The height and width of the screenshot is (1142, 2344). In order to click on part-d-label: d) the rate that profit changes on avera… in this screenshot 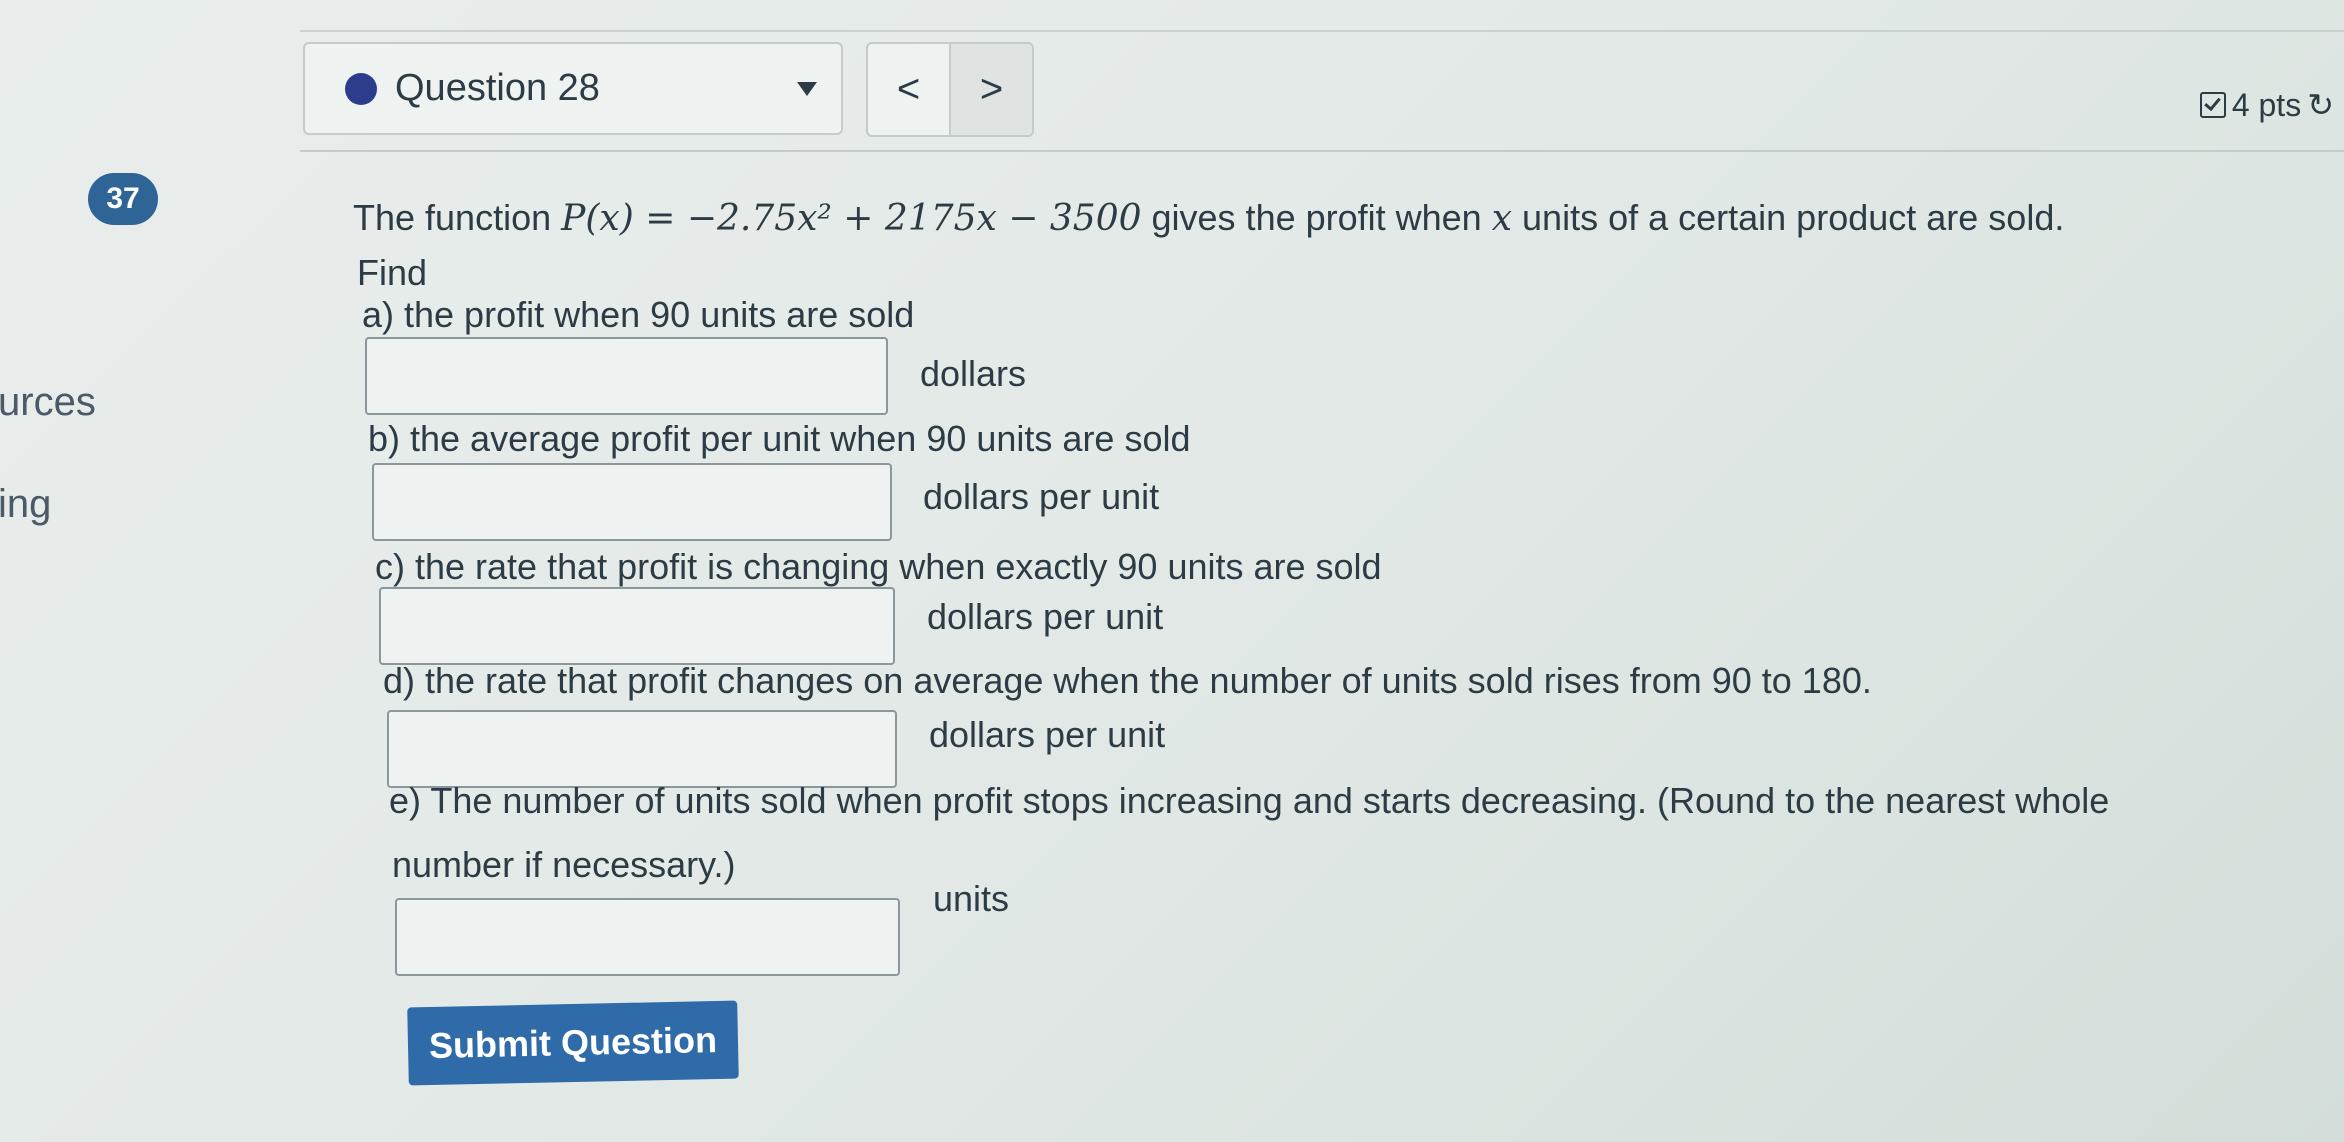, I will do `click(1127, 680)`.